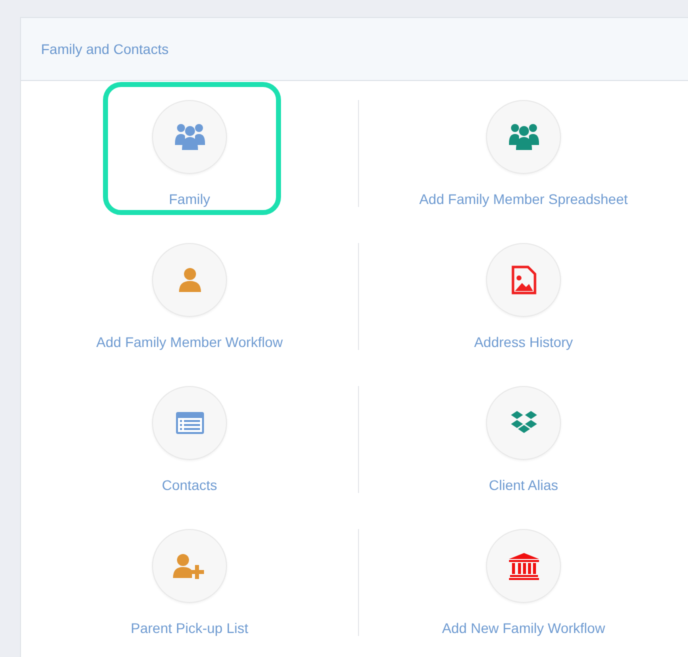  Describe the element at coordinates (105, 49) in the screenshot. I see `panel-title: Family and Contacts` at that location.